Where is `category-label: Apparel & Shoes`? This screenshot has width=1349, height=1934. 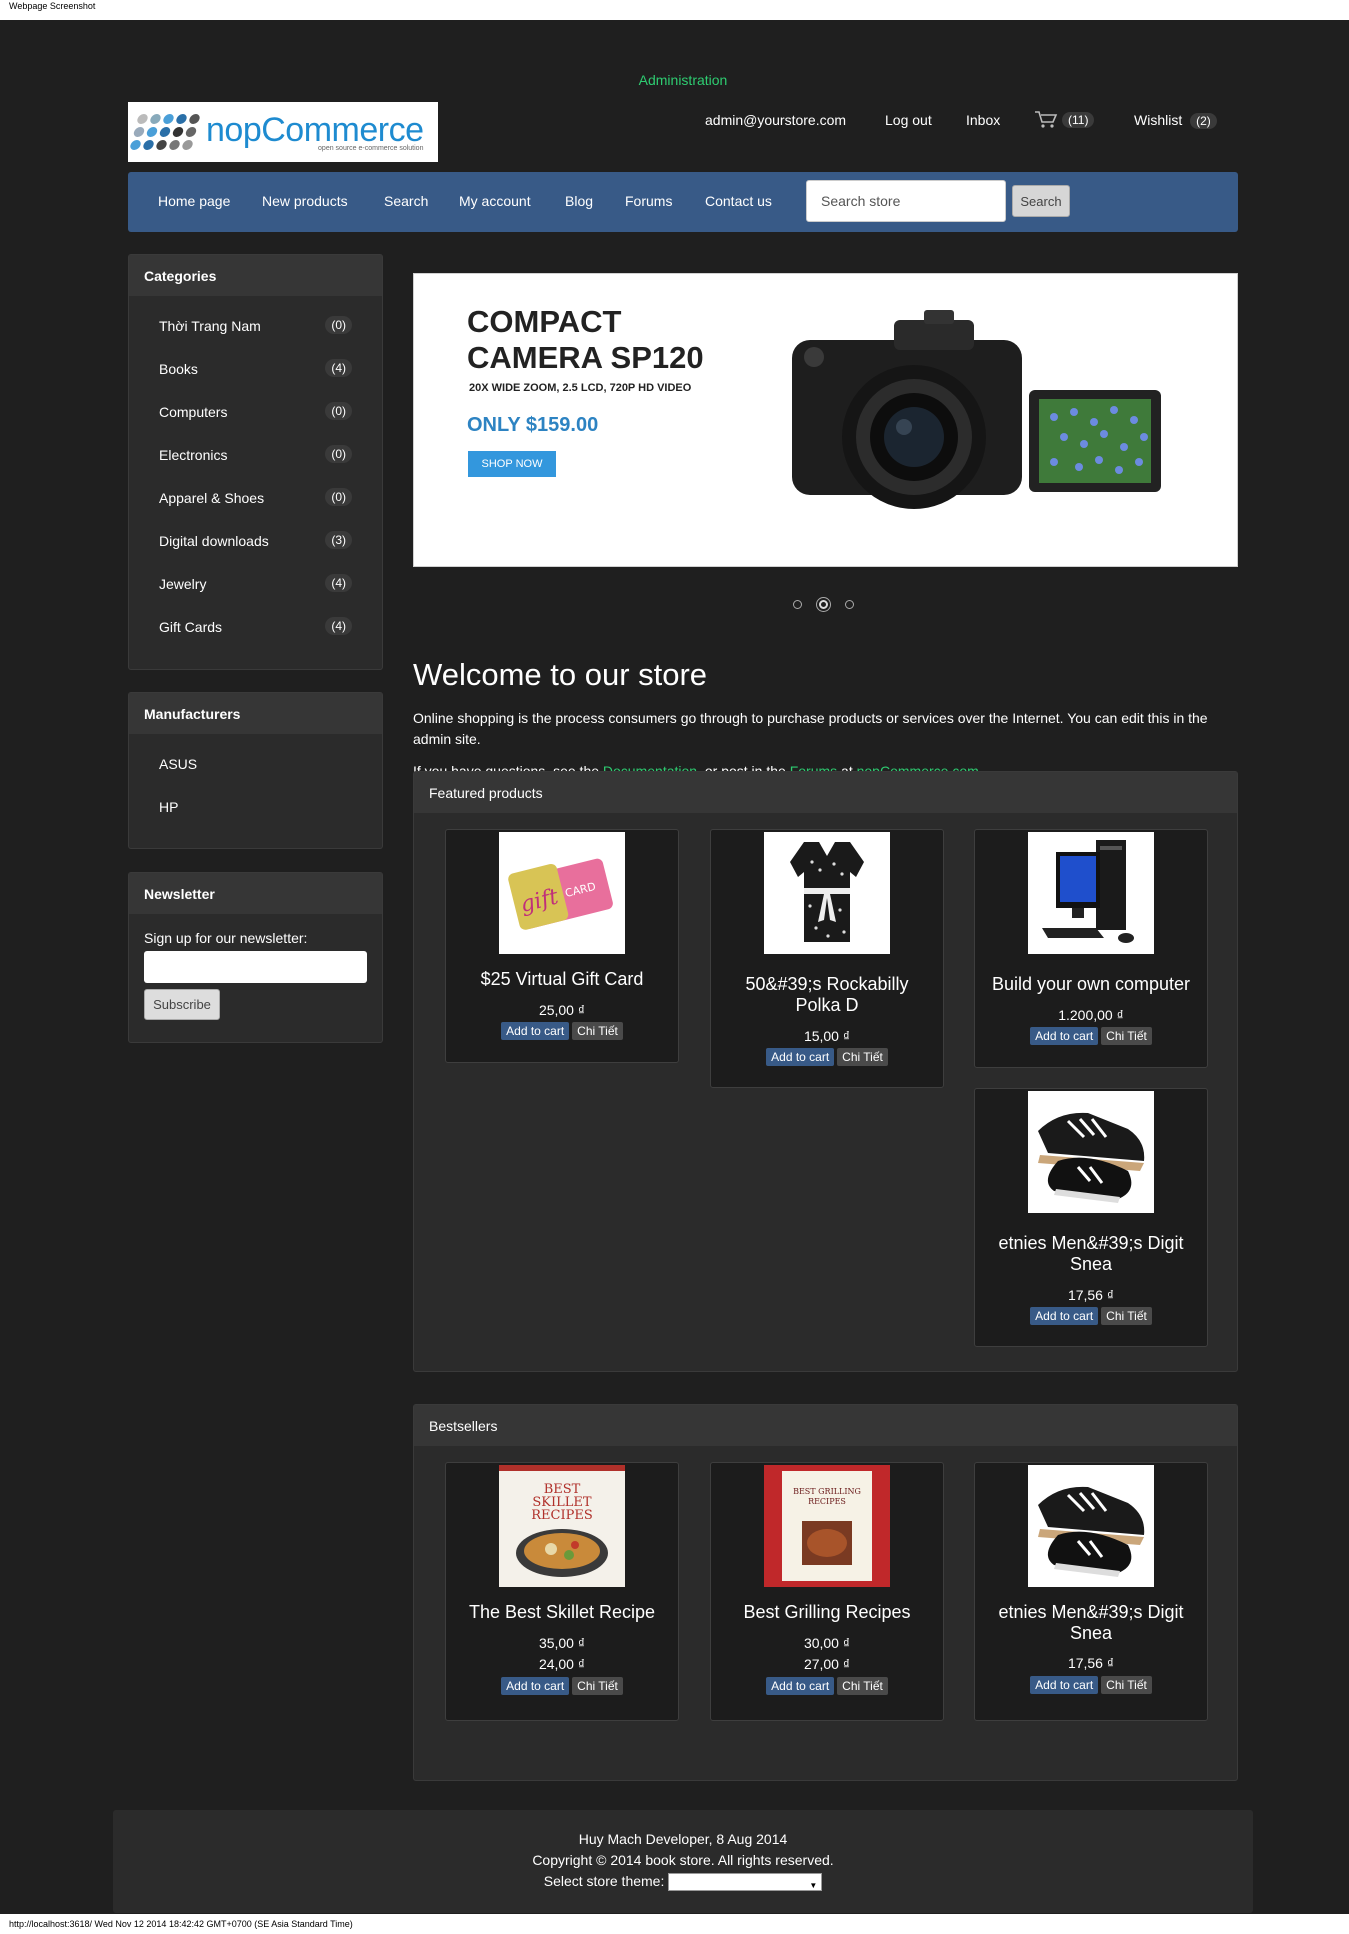
category-label: Apparel & Shoes is located at coordinates (212, 498).